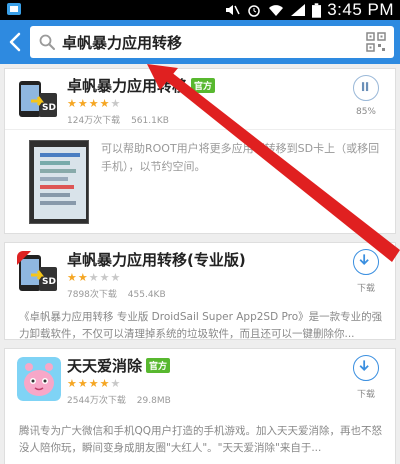 Image resolution: width=400 pixels, height=464 pixels. What do you see at coordinates (141, 85) in the screenshot?
I see `app-name: 卓帆暴力应用转移 官方` at bounding box center [141, 85].